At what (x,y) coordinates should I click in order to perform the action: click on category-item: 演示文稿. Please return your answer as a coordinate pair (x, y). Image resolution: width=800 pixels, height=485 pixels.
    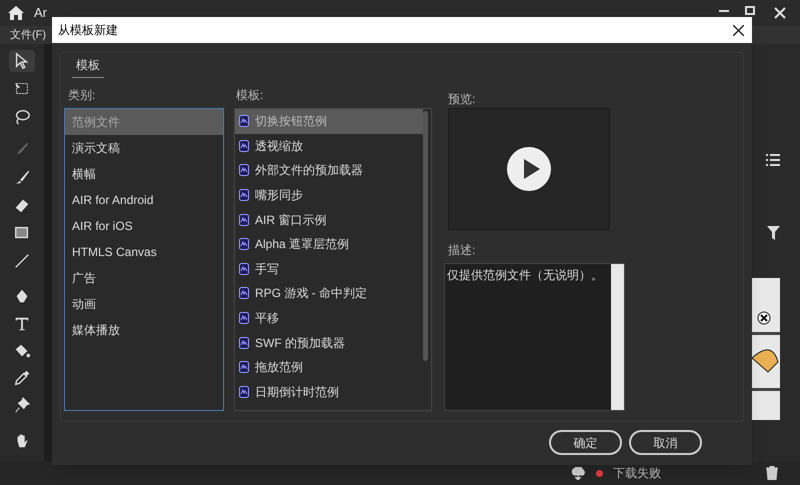
    Looking at the image, I should click on (144, 148).